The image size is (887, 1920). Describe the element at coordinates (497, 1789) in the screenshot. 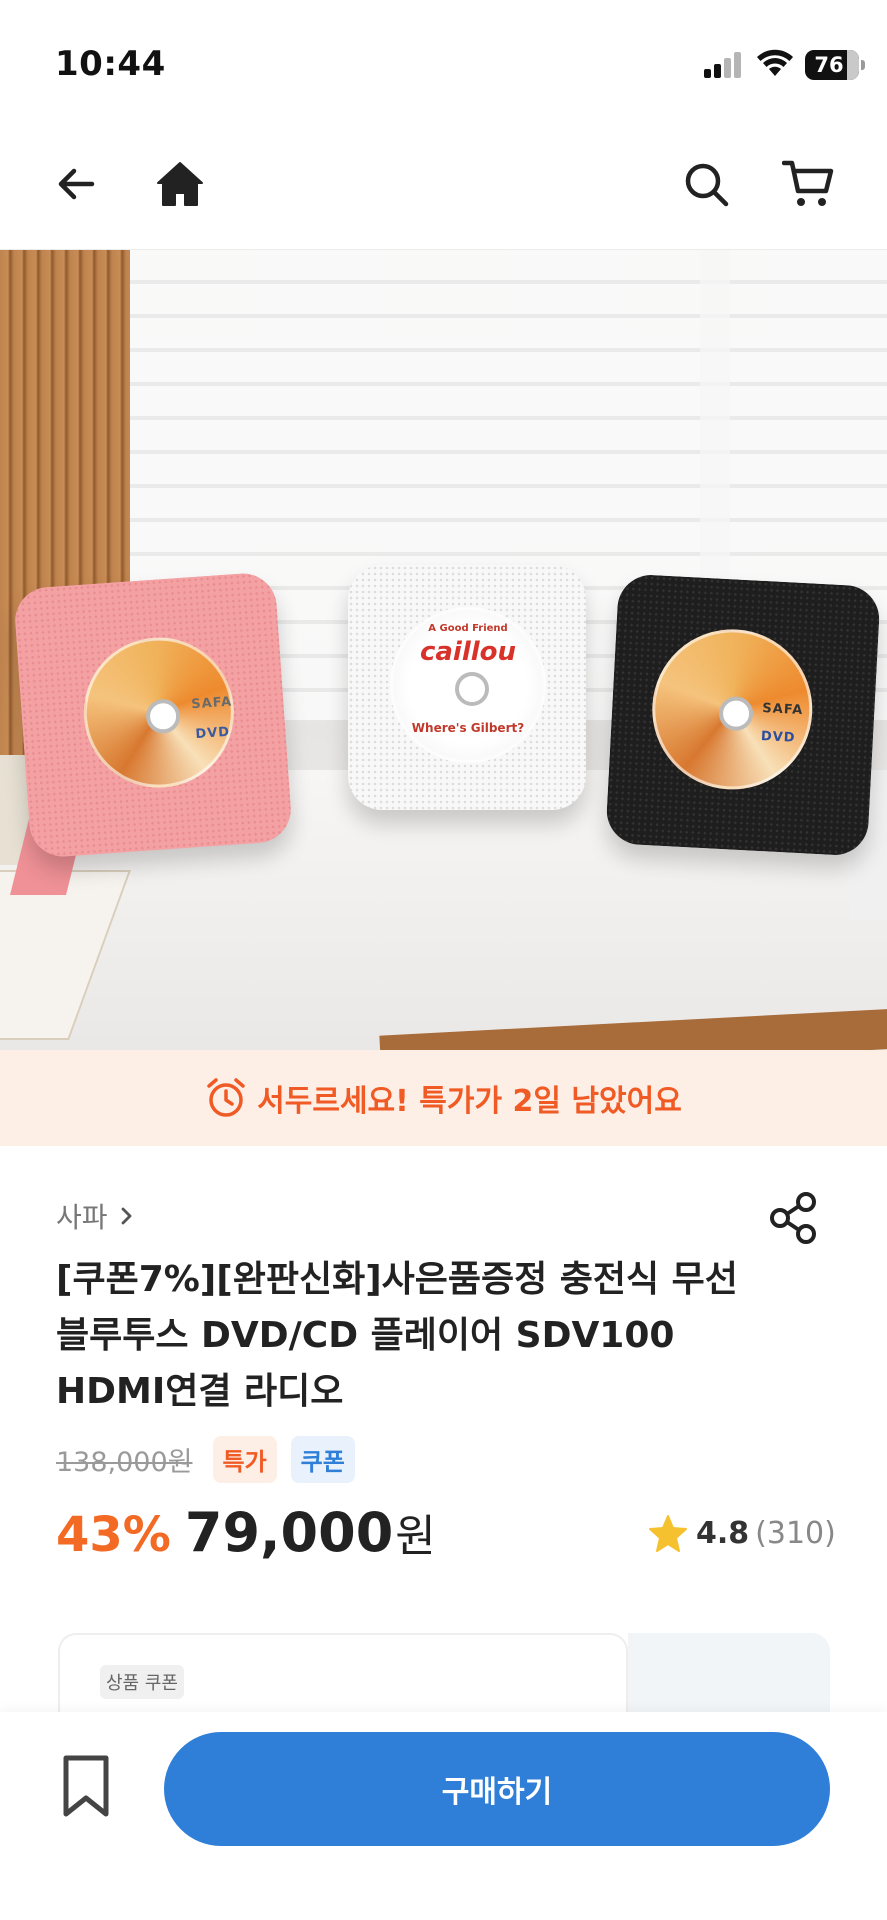

I see `buy-button: 구매하기` at that location.